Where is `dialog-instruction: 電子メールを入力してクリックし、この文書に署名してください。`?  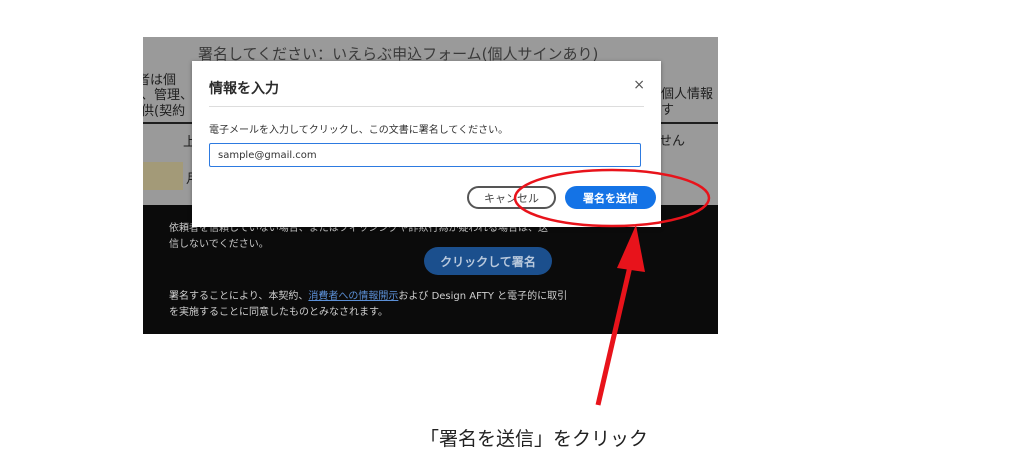 dialog-instruction: 電子メールを入力してクリックし、この文書に署名してください。 is located at coordinates (359, 130).